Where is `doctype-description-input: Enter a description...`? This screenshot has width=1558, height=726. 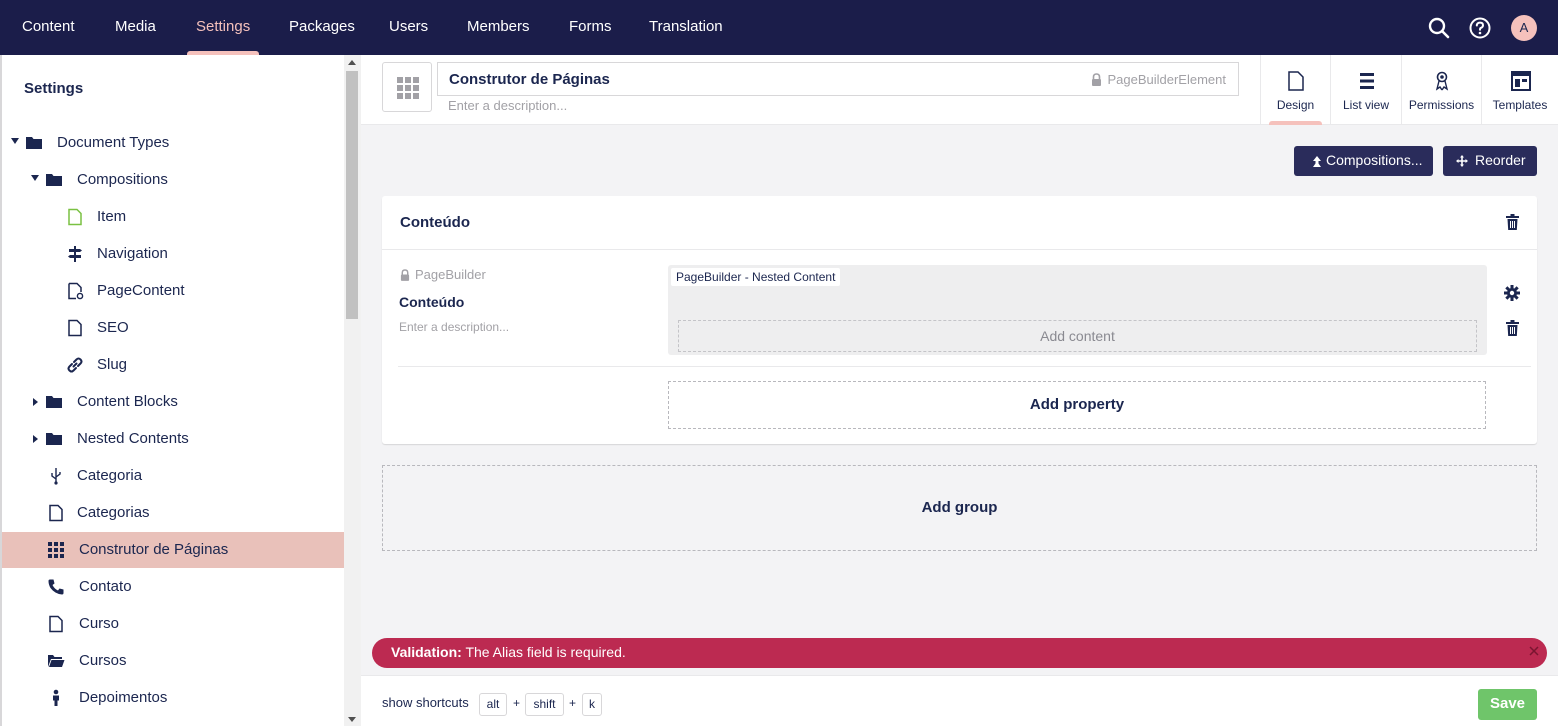
doctype-description-input: Enter a description... is located at coordinates (507, 105).